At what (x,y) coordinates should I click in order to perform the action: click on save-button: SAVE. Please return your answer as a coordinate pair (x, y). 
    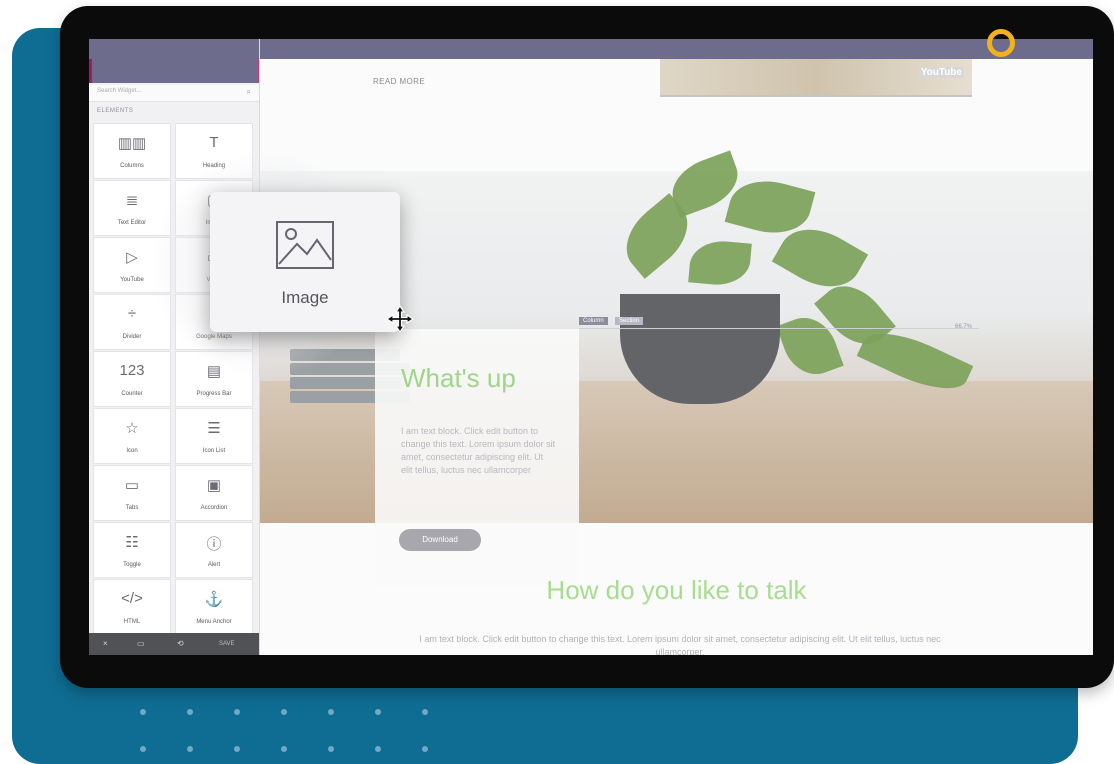
    Looking at the image, I should click on (227, 644).